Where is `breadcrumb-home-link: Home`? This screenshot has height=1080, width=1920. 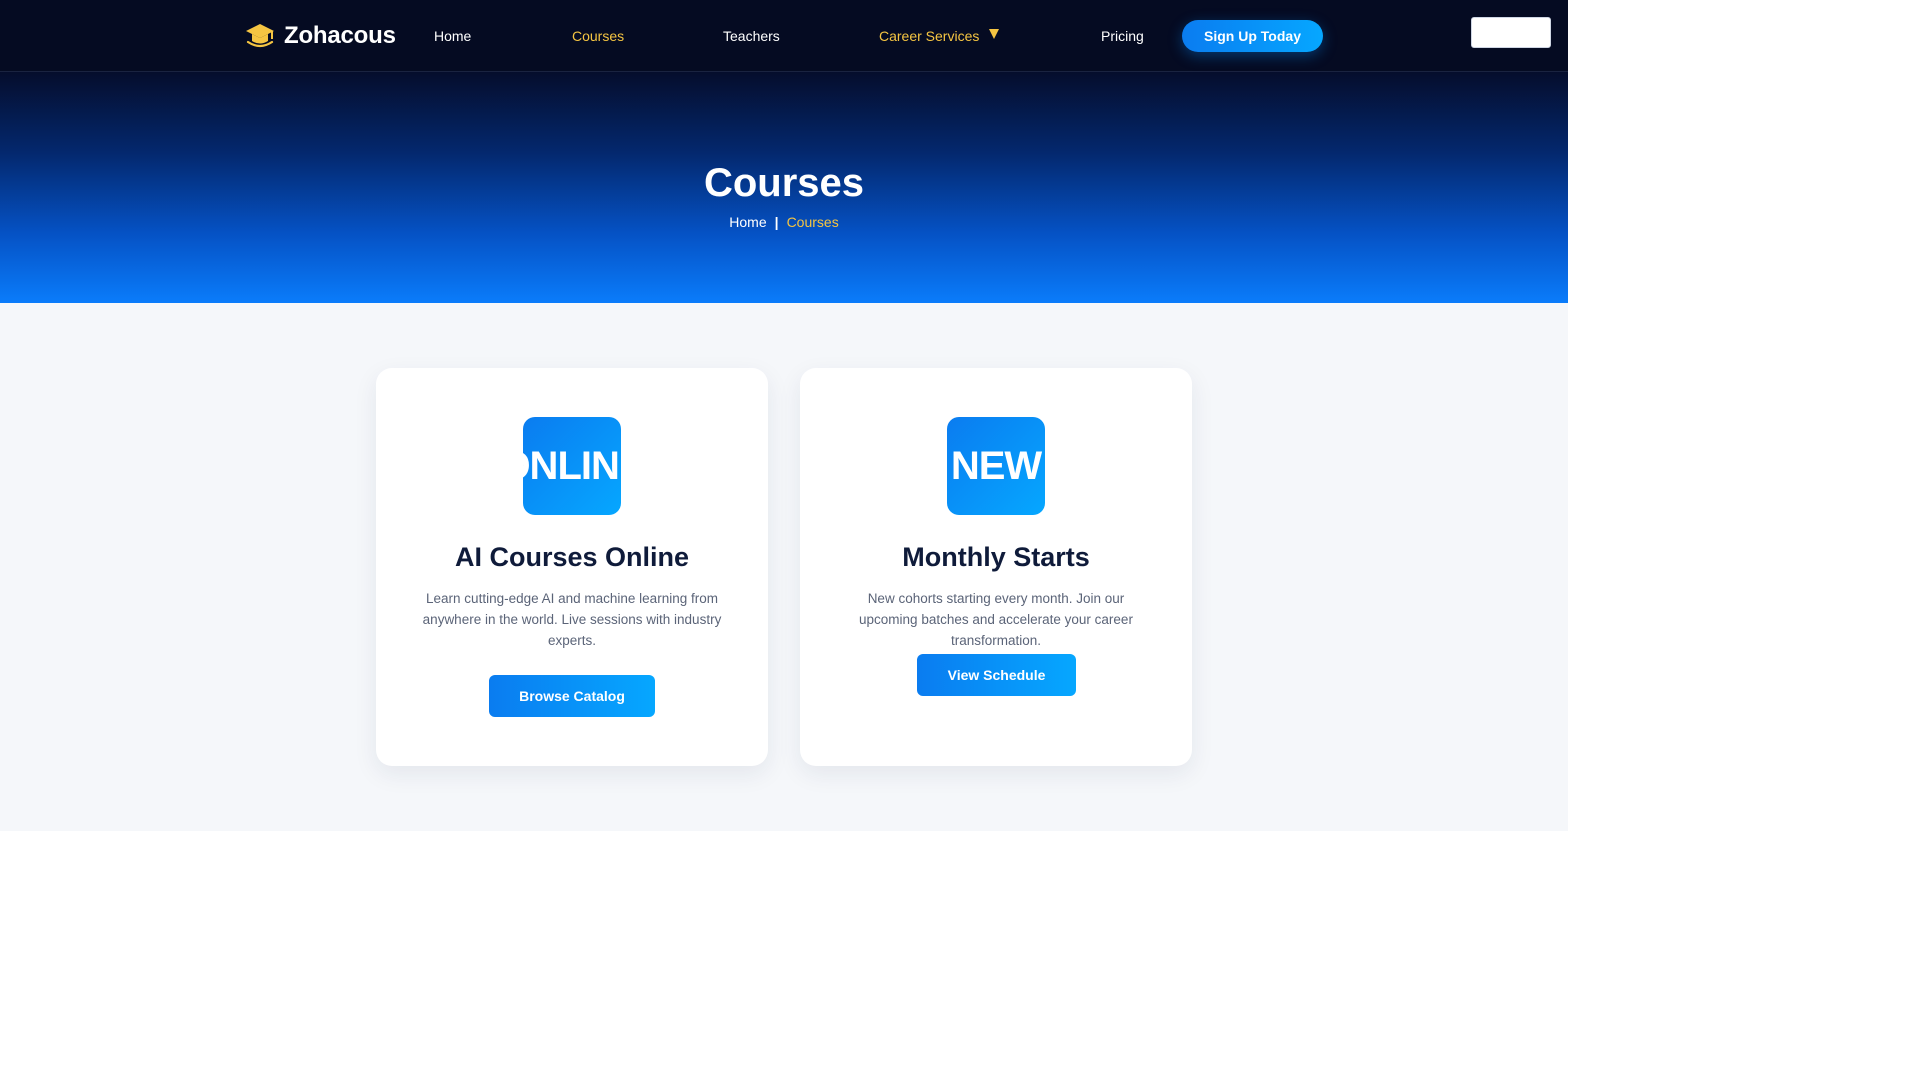 breadcrumb-home-link: Home is located at coordinates (747, 222).